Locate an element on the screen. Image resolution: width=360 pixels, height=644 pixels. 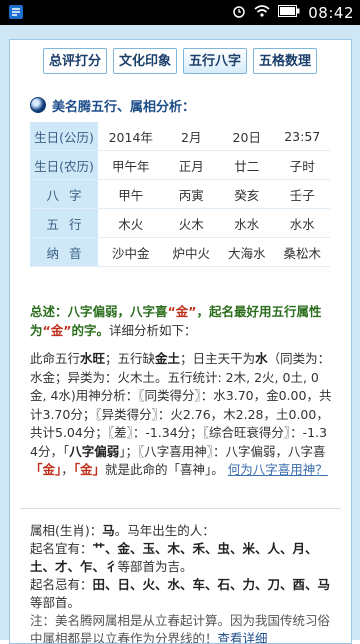
analysis-text-1: 此命五行 is located at coordinates (55, 358).